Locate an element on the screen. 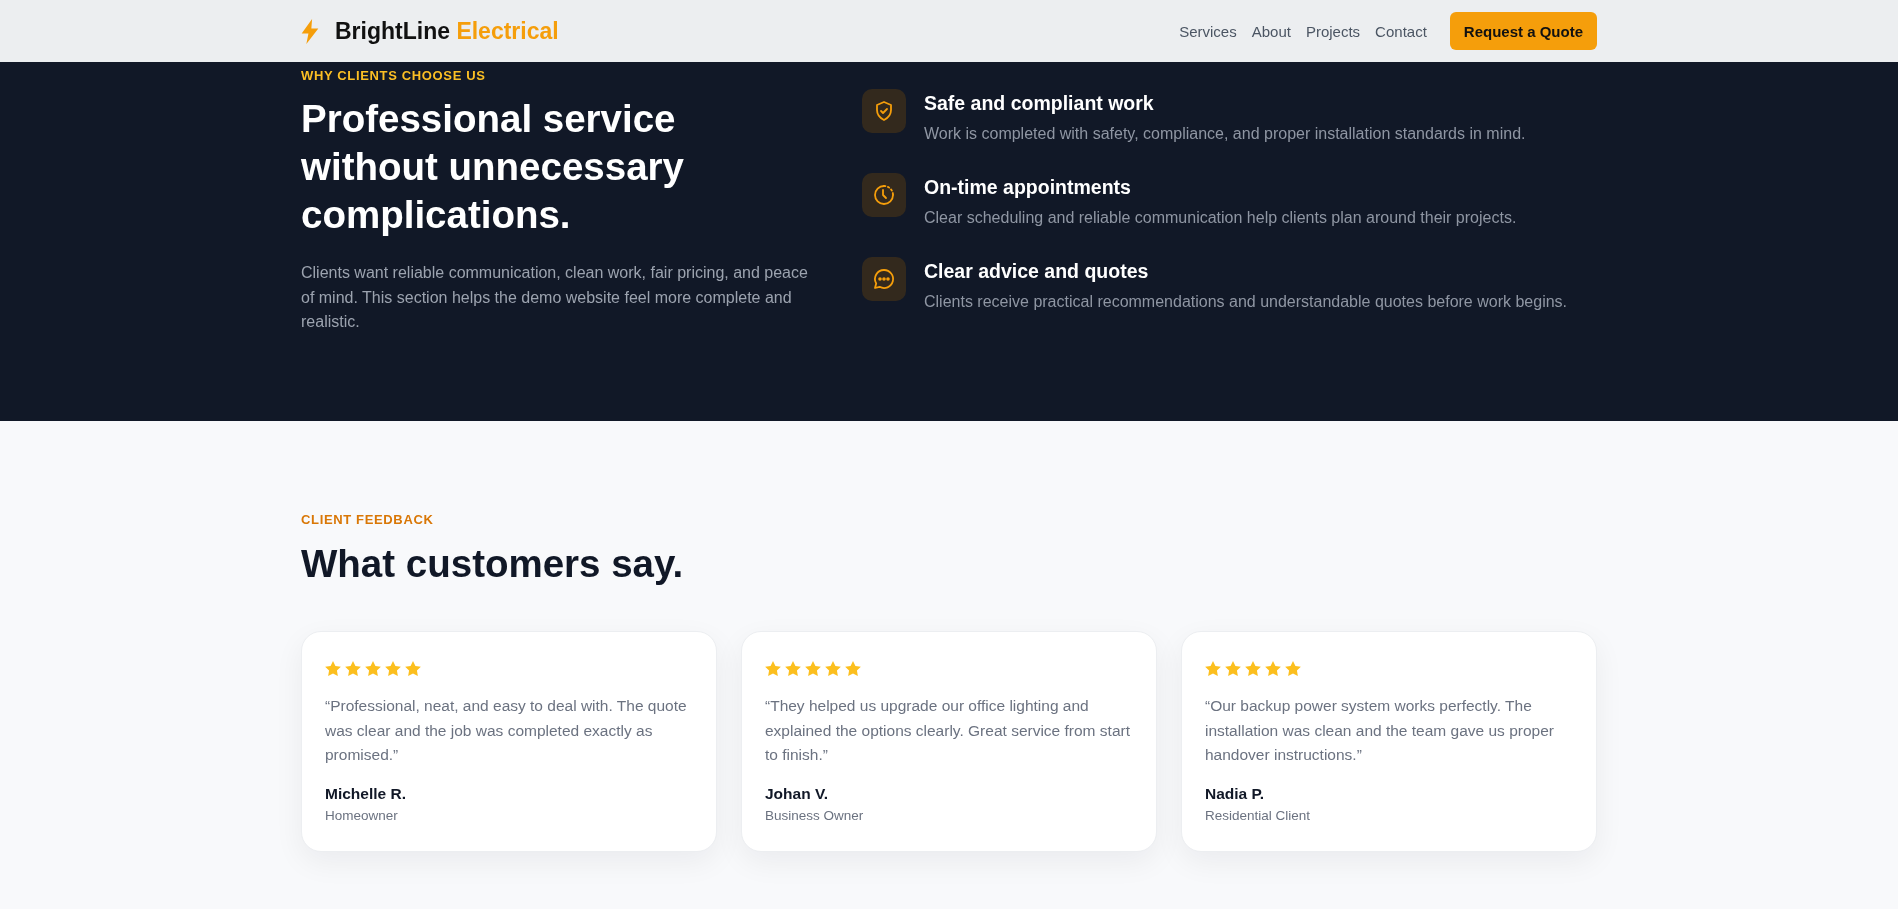  nav-link: Services is located at coordinates (1208, 31).